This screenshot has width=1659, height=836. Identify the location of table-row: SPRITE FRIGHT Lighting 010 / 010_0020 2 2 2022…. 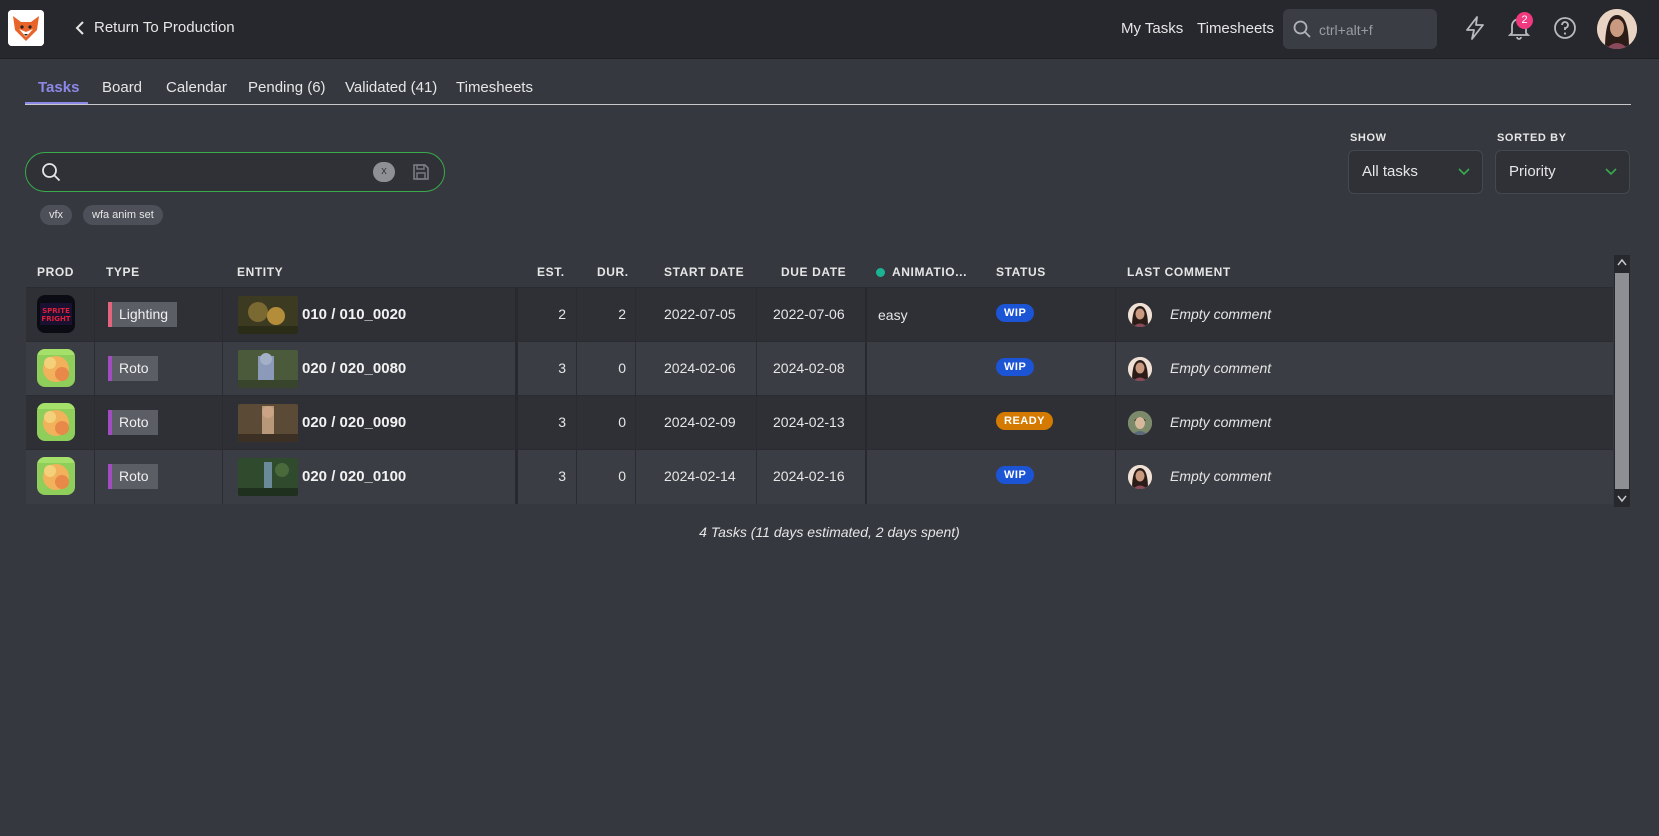
(819, 314).